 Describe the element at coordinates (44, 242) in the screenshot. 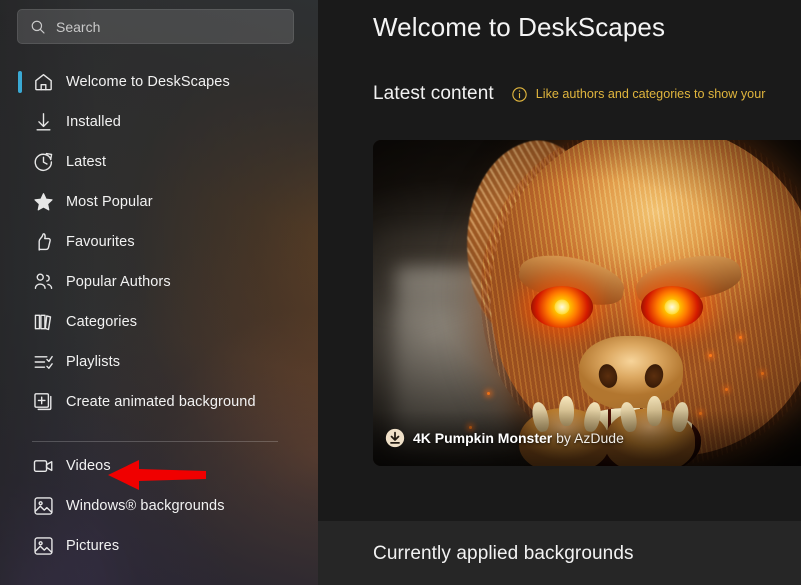

I see `thumbs-up-icon` at that location.